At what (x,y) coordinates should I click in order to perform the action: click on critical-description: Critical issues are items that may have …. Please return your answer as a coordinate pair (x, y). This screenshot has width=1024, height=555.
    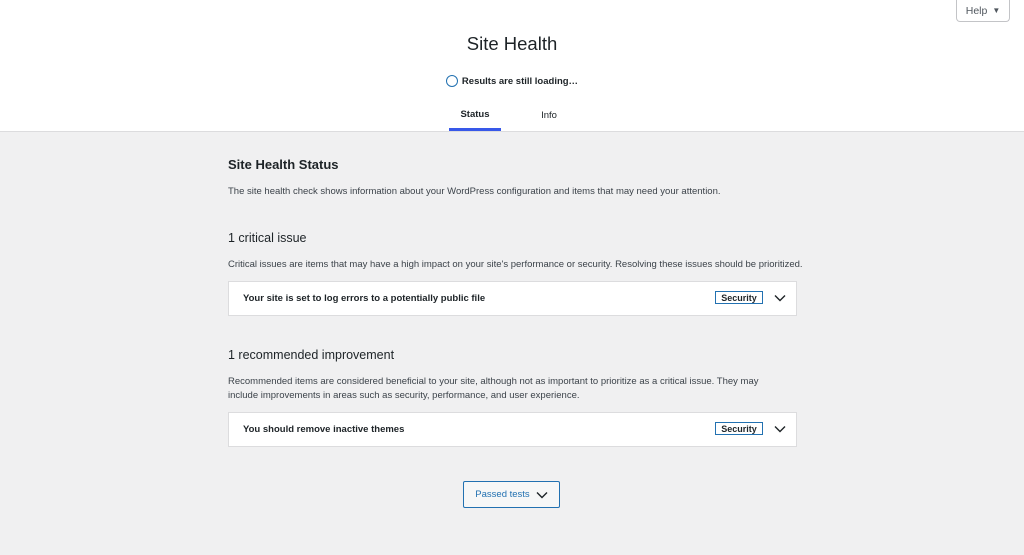
    Looking at the image, I should click on (515, 264).